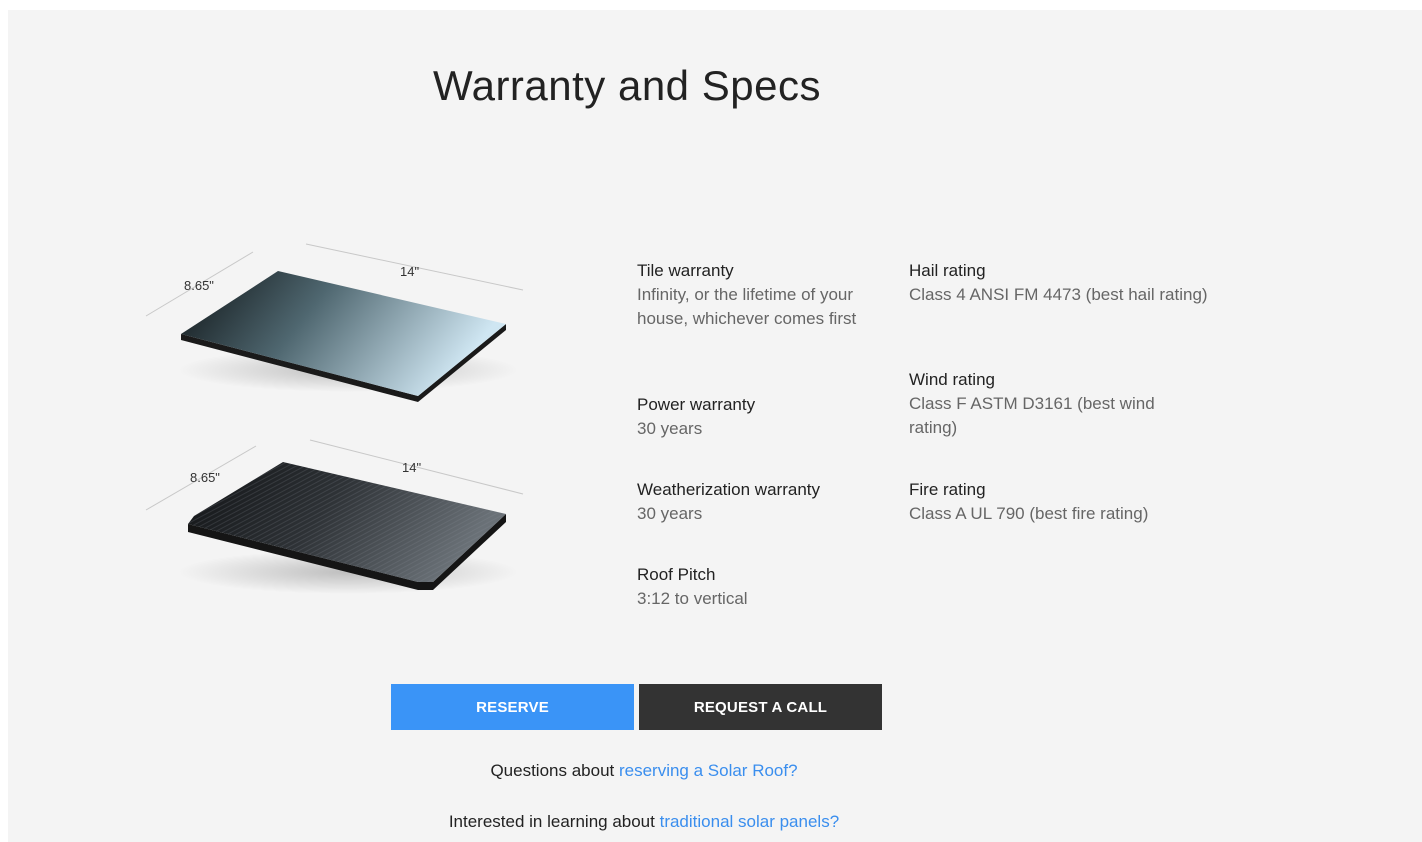 This screenshot has height=842, width=1422. Describe the element at coordinates (757, 417) in the screenshot. I see `spec-power-warranty: Power warranty 30 years` at that location.